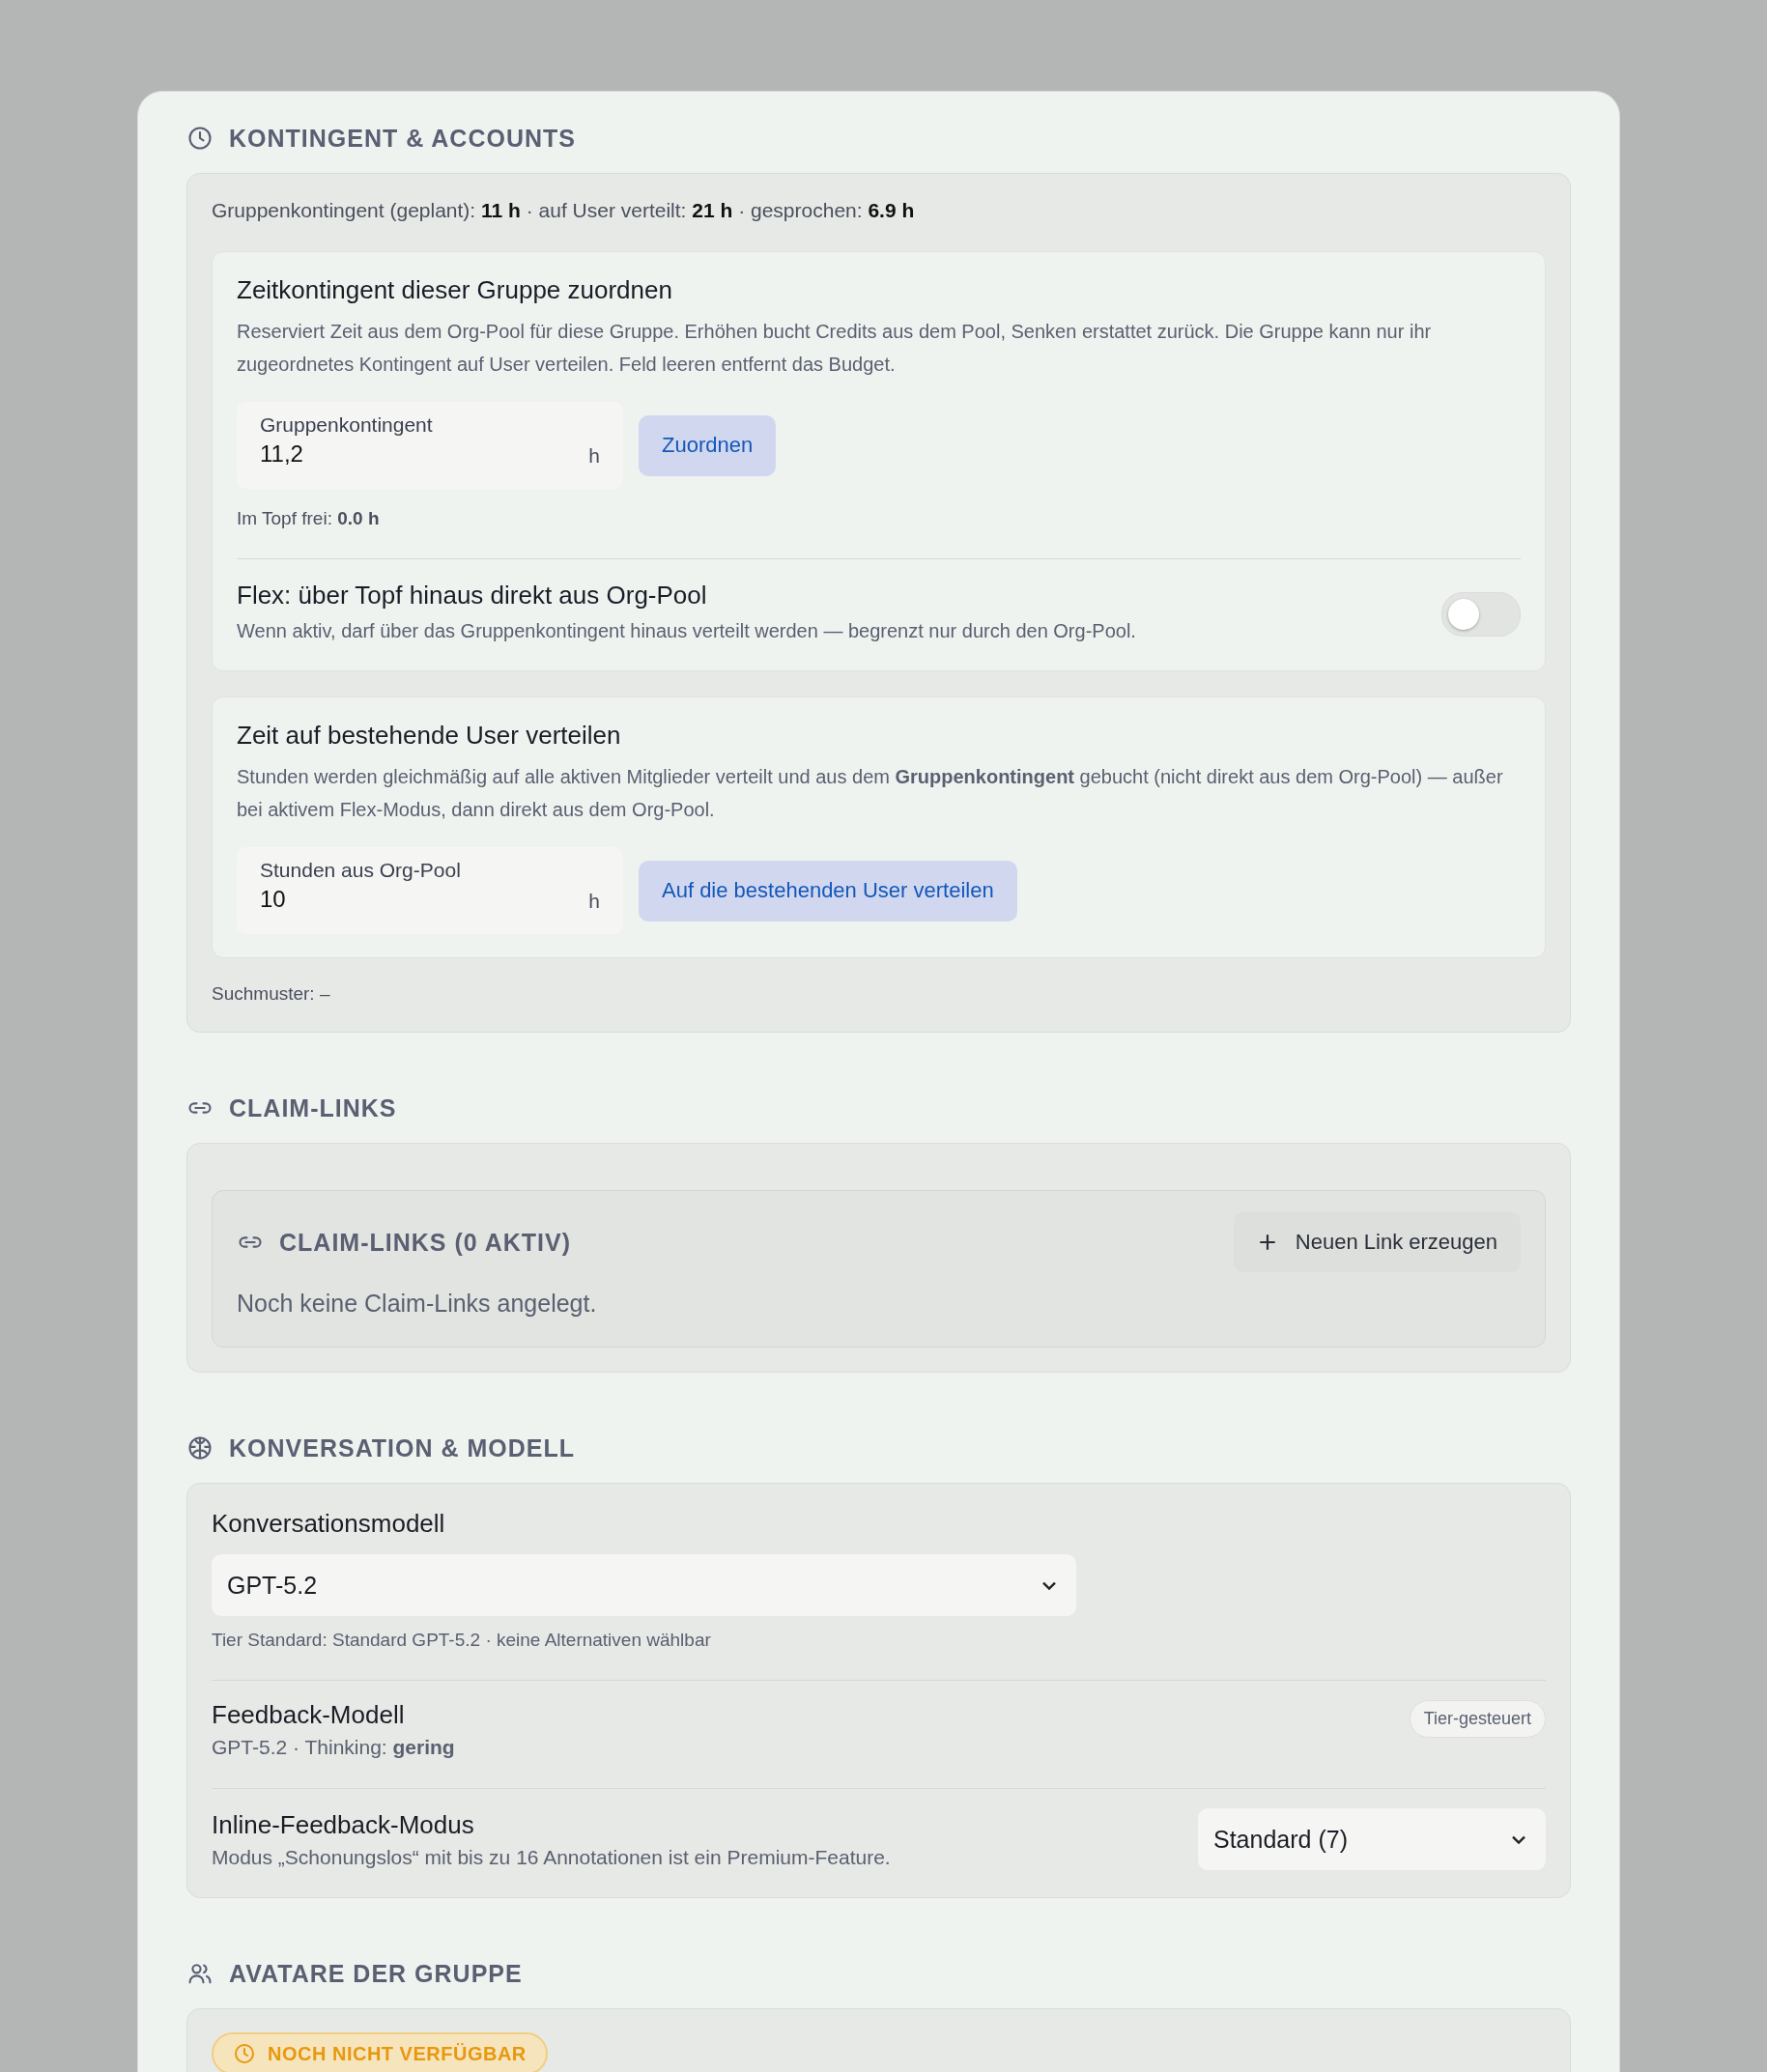 This screenshot has height=2072, width=1767. I want to click on inline-feedback-detail: Modus „Schonungslos“ mit bis zu 16 Annotationen ist ein Premium-Feature., so click(551, 1857).